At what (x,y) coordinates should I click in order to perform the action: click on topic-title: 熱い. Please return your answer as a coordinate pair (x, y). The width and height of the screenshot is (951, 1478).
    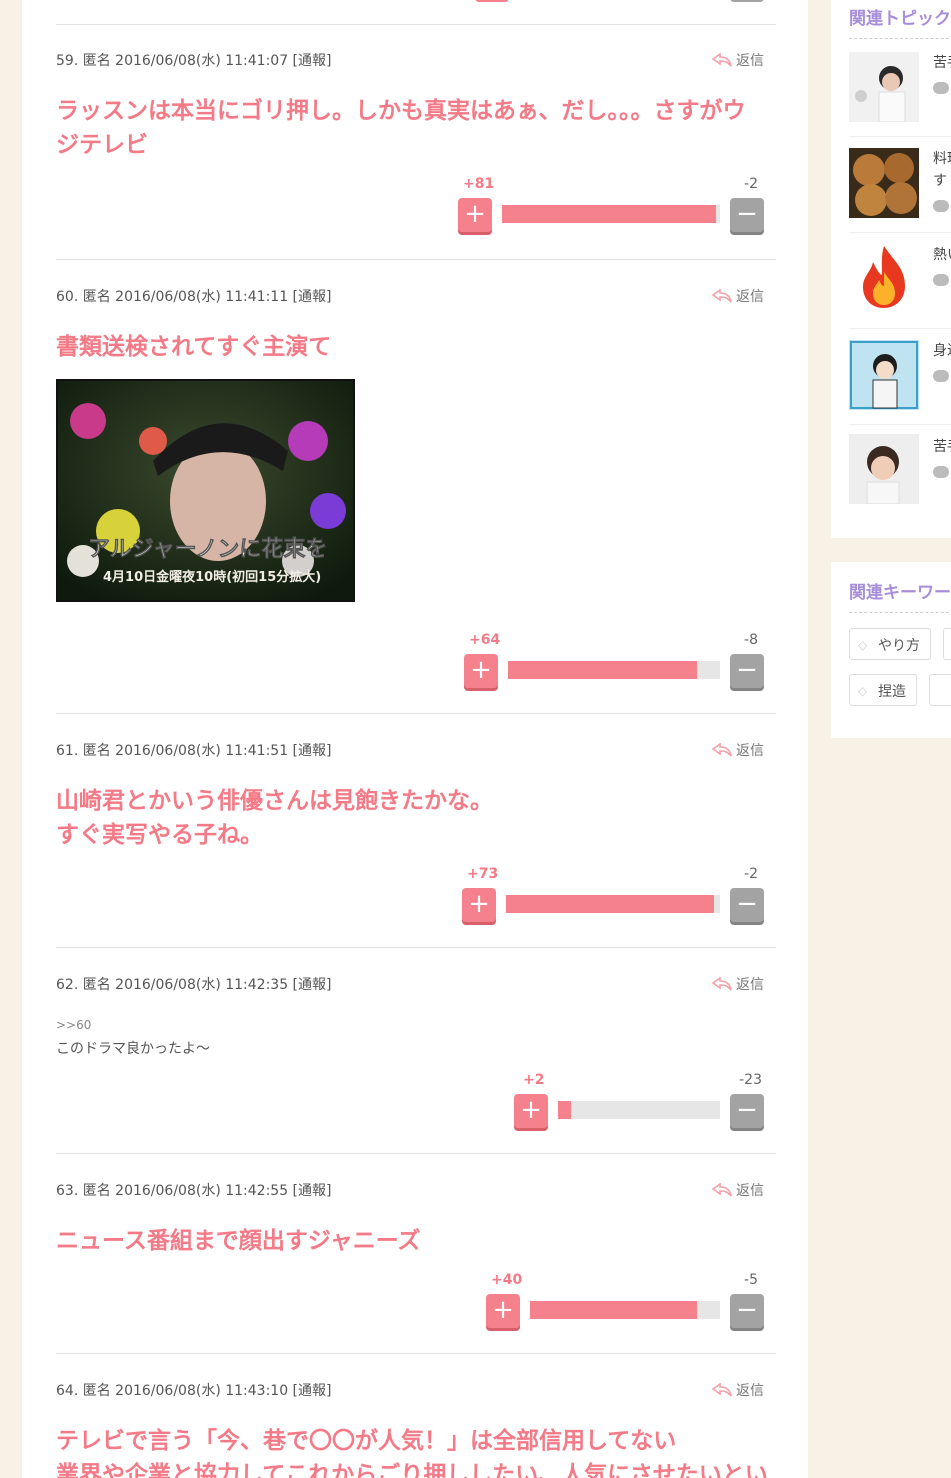
    Looking at the image, I should click on (942, 254).